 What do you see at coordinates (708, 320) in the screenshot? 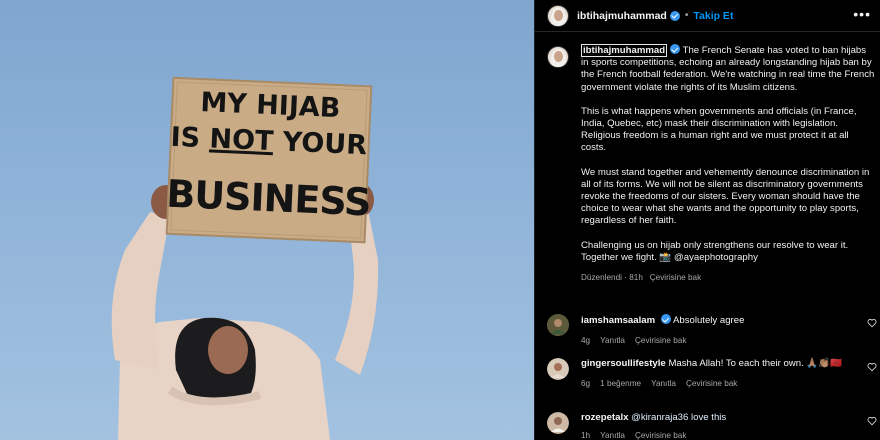
I see `comment-text: Absolutely agree` at bounding box center [708, 320].